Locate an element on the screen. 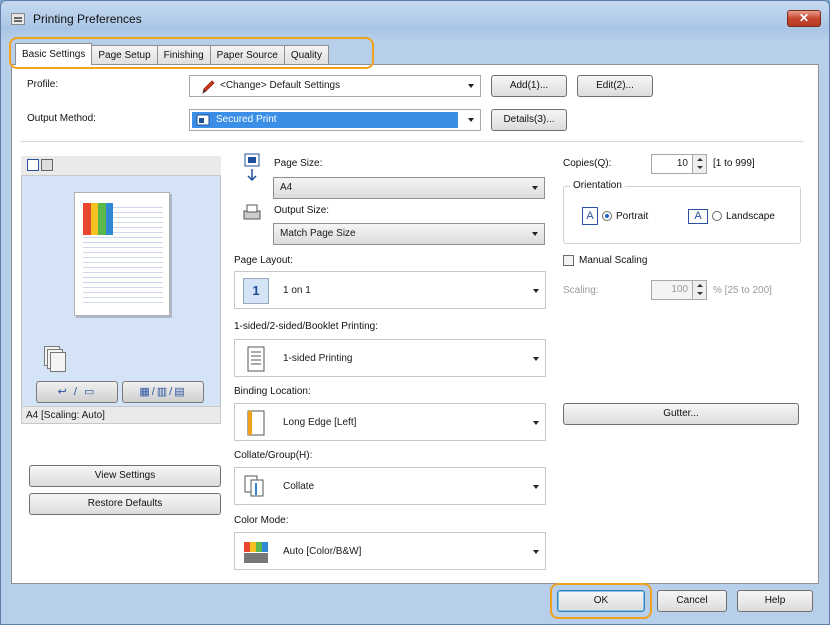 This screenshot has width=830, height=625. page-size-icon is located at coordinates (252, 167).